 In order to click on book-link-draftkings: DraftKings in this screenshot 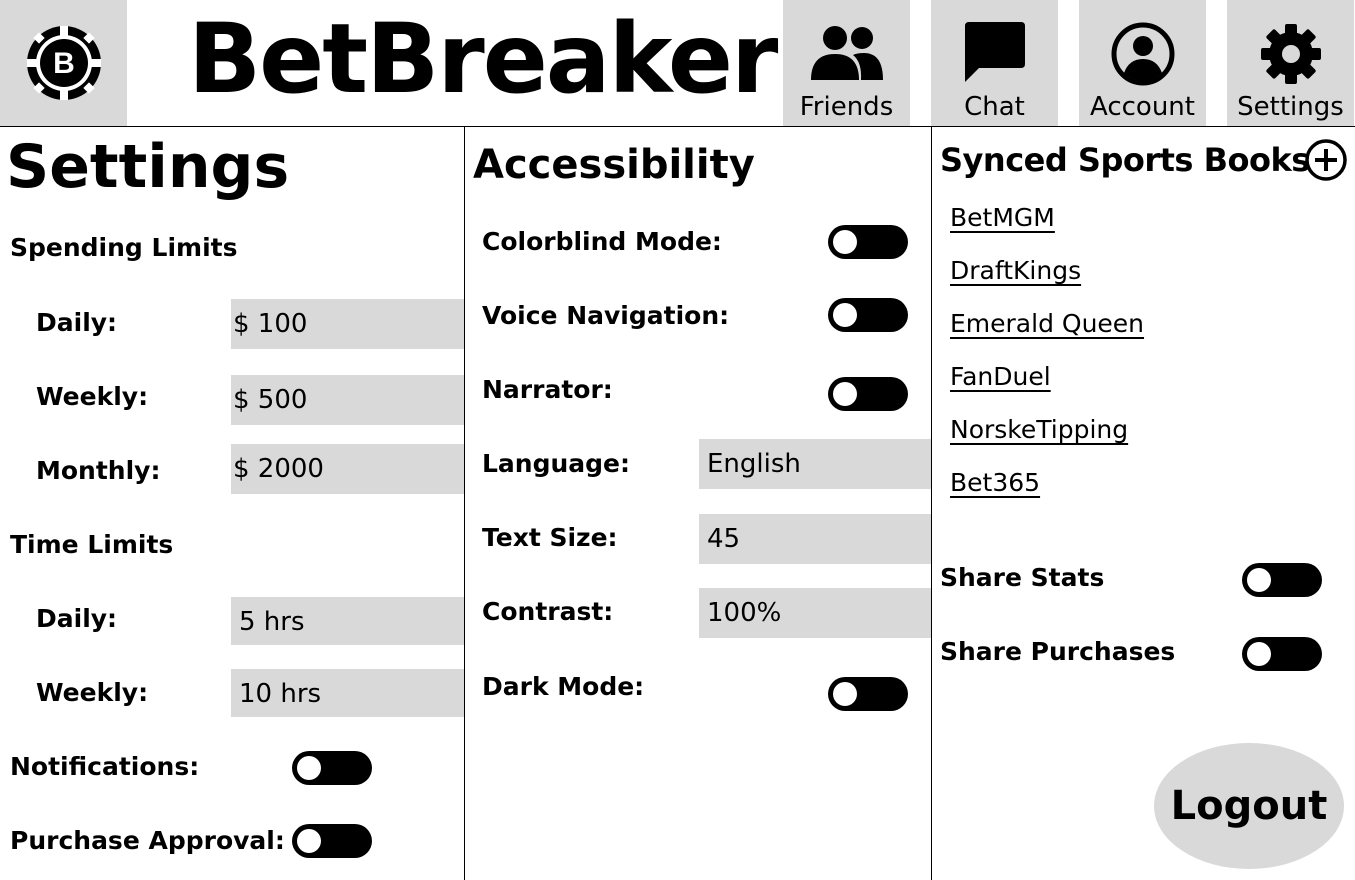, I will do `click(1015, 270)`.